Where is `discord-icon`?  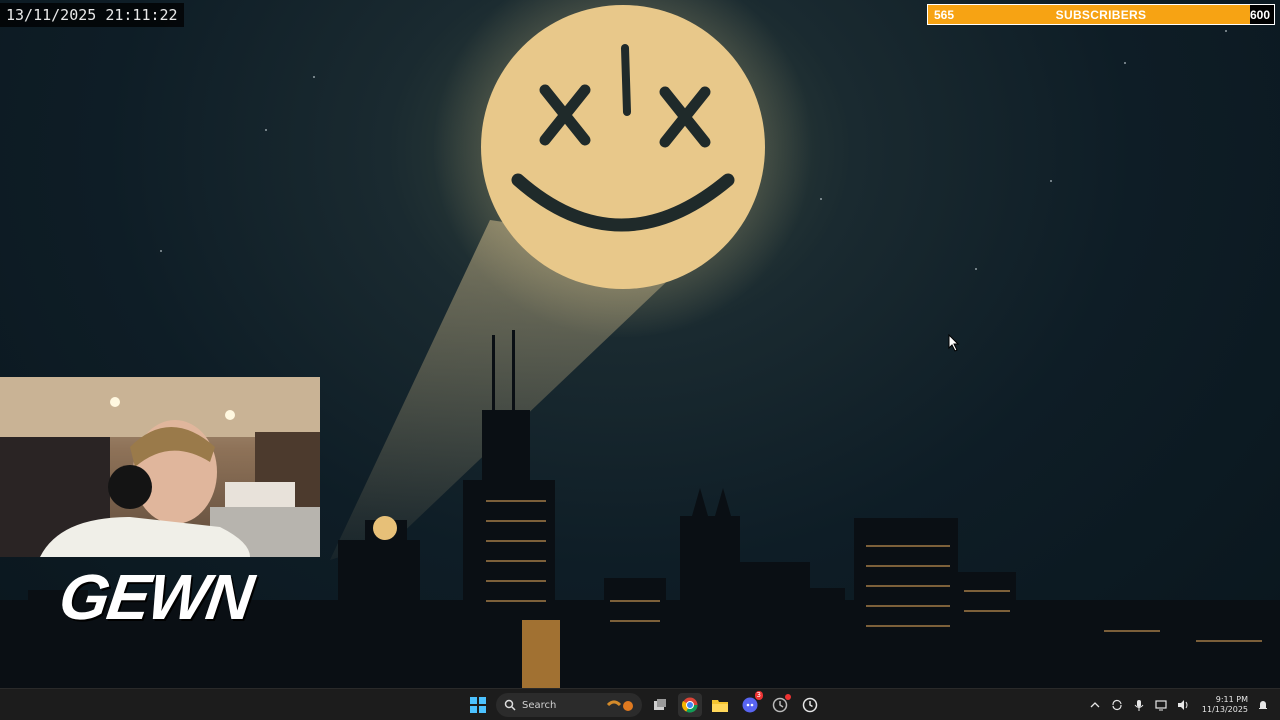 discord-icon is located at coordinates (750, 705).